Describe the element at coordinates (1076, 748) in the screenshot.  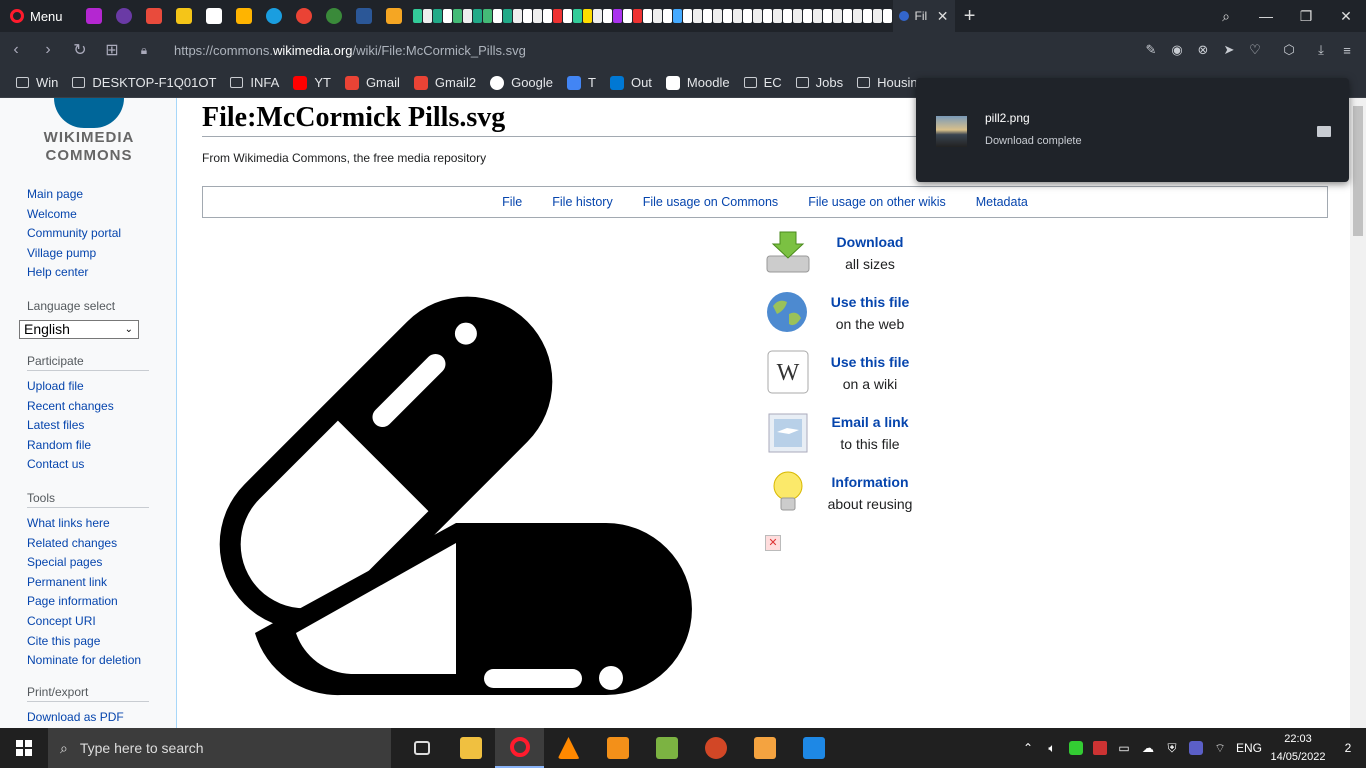
I see `security-icon` at that location.